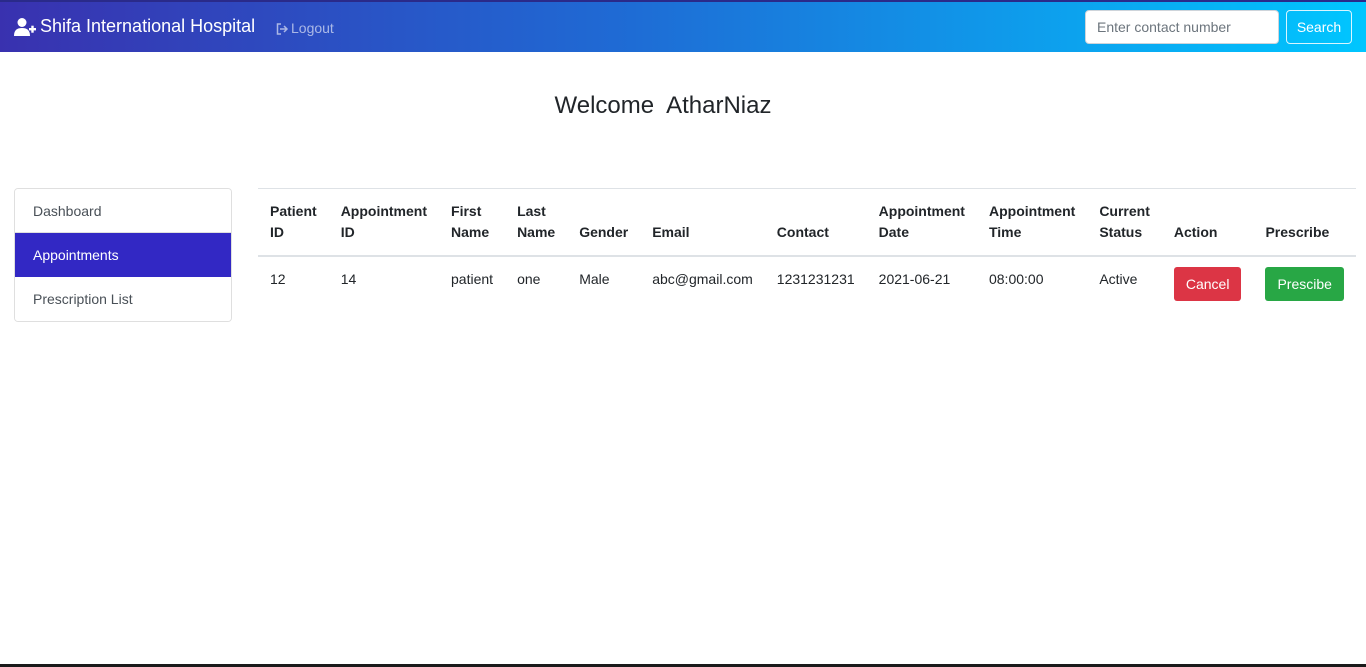  Describe the element at coordinates (914, 279) in the screenshot. I see `cell-appointment-date: 2021-06-21` at that location.